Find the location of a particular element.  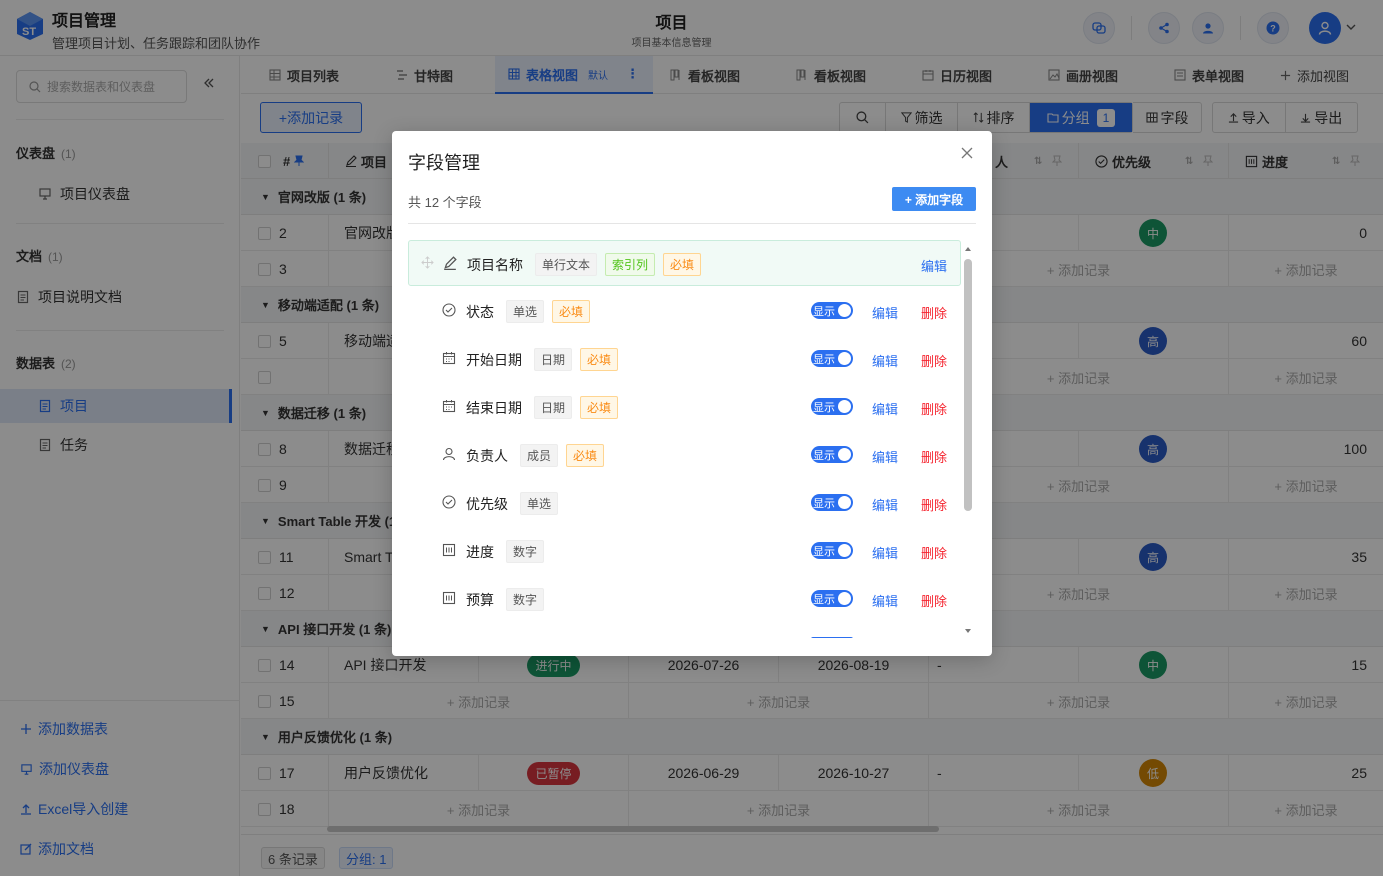

field-name: 状态 is located at coordinates (480, 312).